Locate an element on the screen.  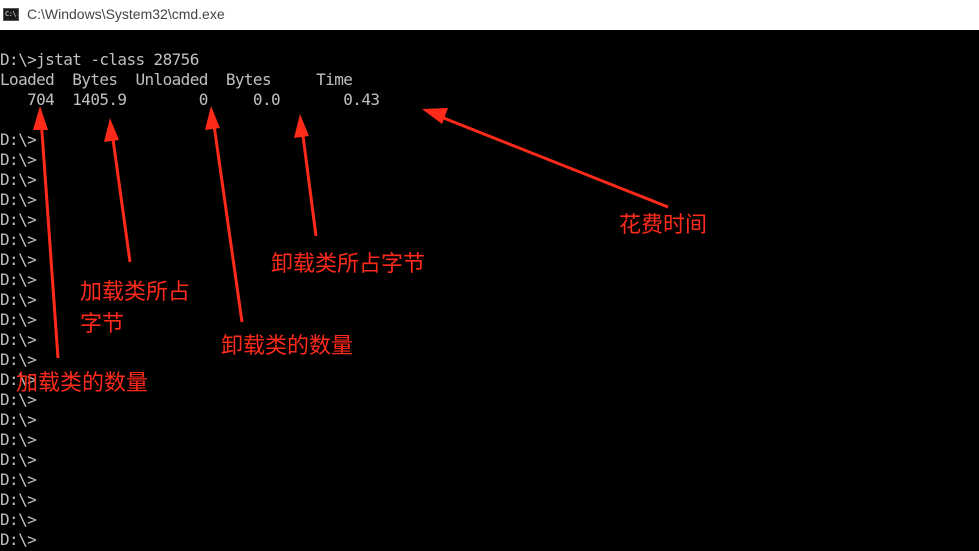
stats-header-line: Loaded Bytes Unloaded Bytes Time is located at coordinates (176, 79).